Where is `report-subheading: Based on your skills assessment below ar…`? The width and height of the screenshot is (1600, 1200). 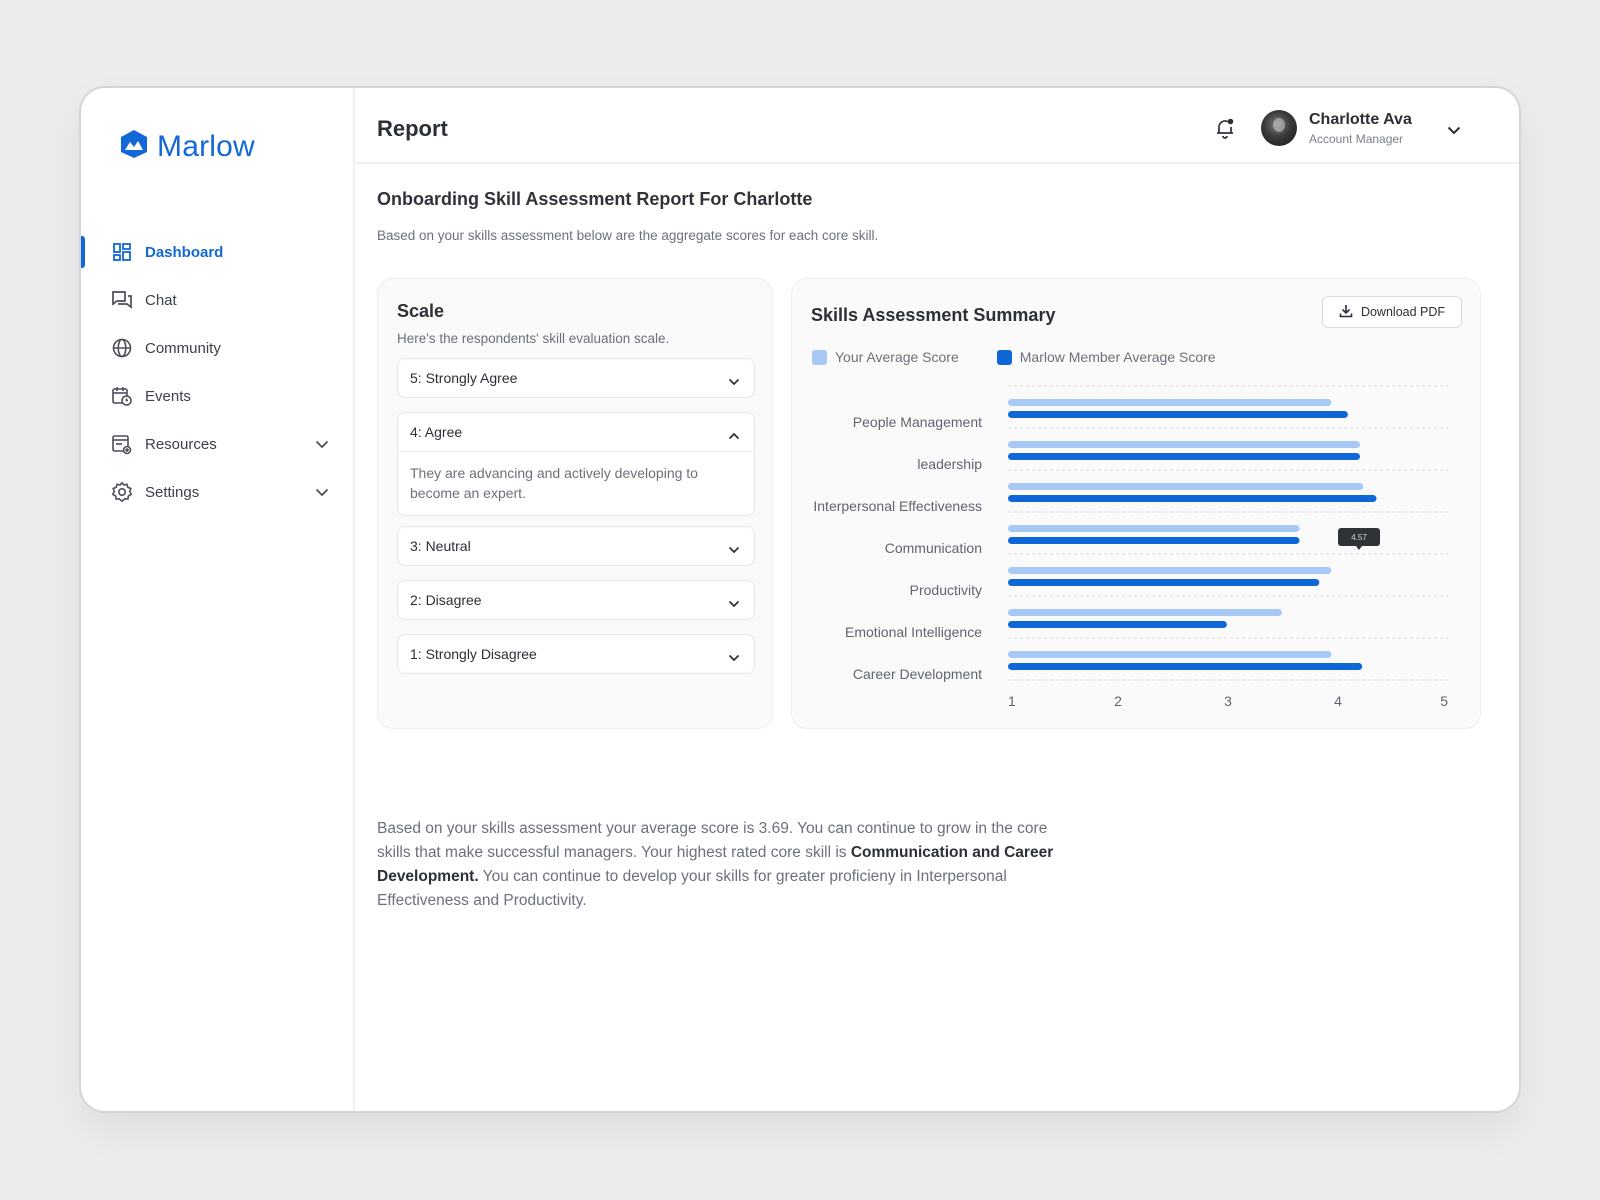 report-subheading: Based on your skills assessment below ar… is located at coordinates (628, 235).